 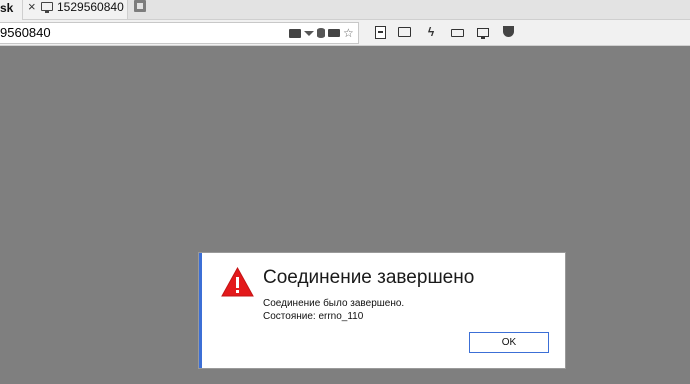 I want to click on new-tab-icon, so click(x=140, y=6).